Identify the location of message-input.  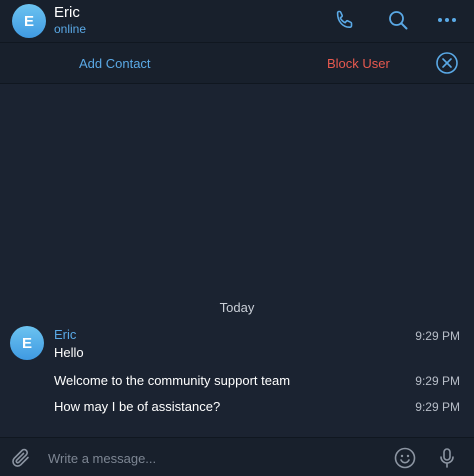
(208, 458).